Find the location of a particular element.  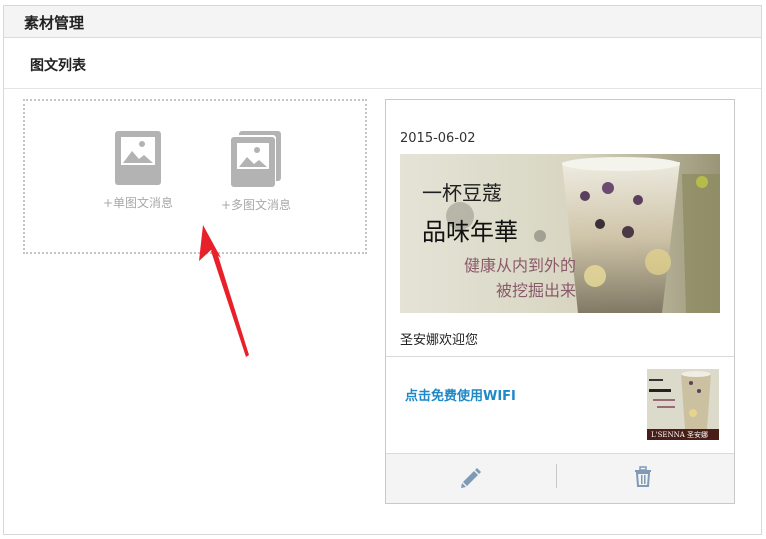

cover-line-1: 一杯豆蔻 is located at coordinates (462, 193).